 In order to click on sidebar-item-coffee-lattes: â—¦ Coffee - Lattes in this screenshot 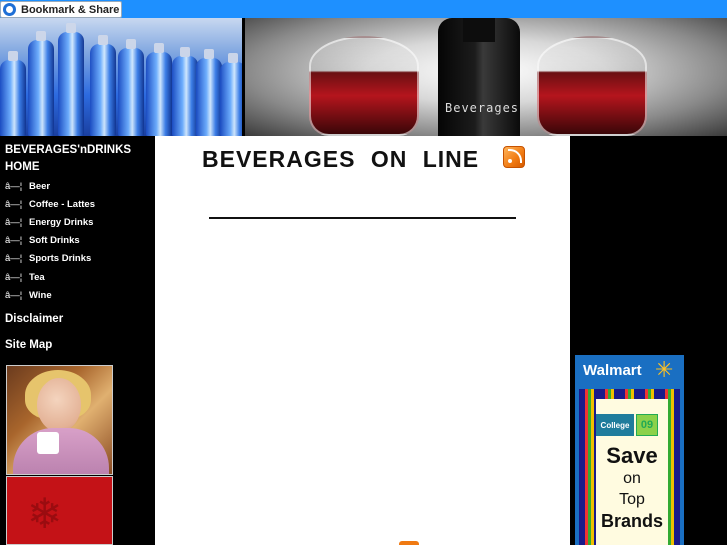, I will do `click(50, 204)`.